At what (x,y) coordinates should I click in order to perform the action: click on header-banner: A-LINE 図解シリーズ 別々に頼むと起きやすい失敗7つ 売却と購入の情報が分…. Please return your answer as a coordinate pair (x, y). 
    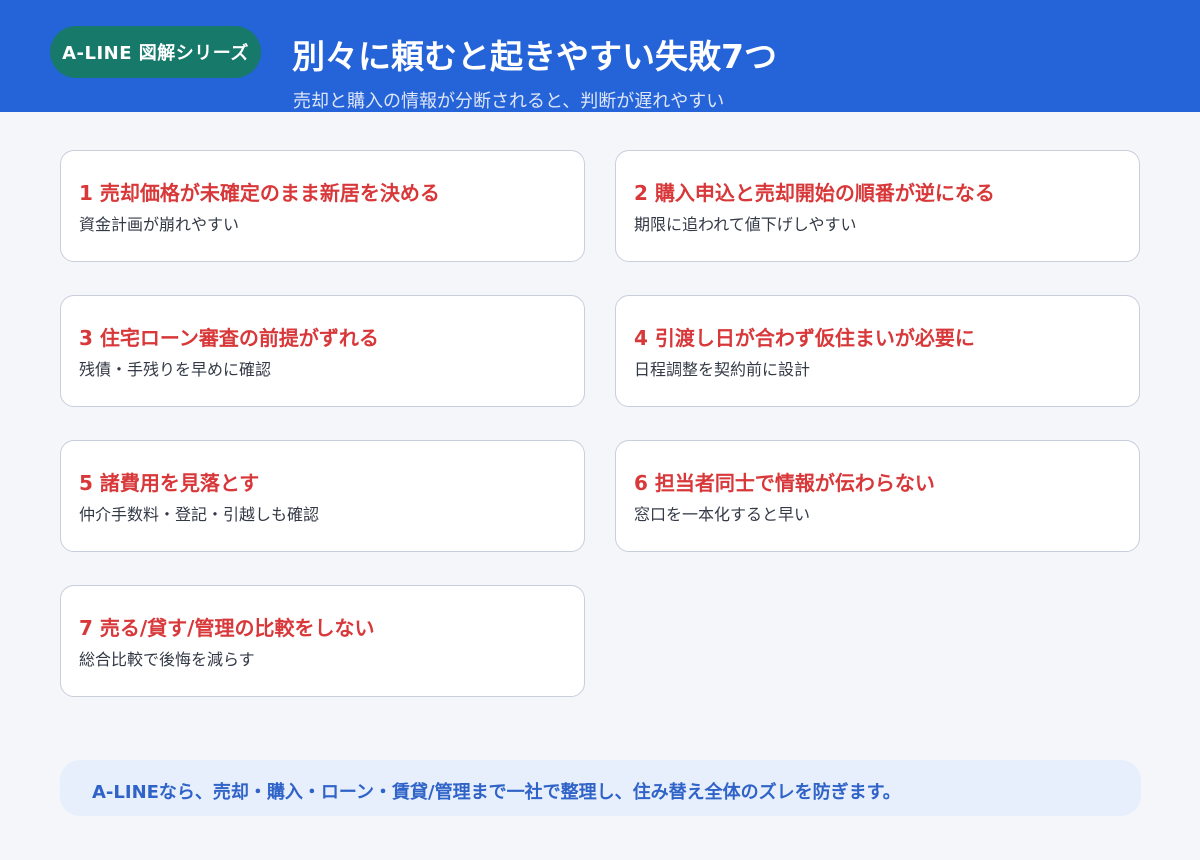
    Looking at the image, I should click on (600, 56).